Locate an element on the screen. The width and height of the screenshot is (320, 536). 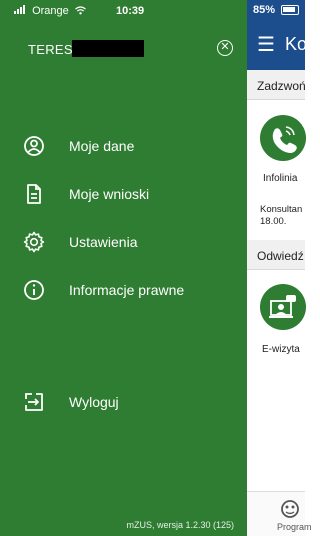
menu-item-label: Ustawienia is located at coordinates (103, 242).